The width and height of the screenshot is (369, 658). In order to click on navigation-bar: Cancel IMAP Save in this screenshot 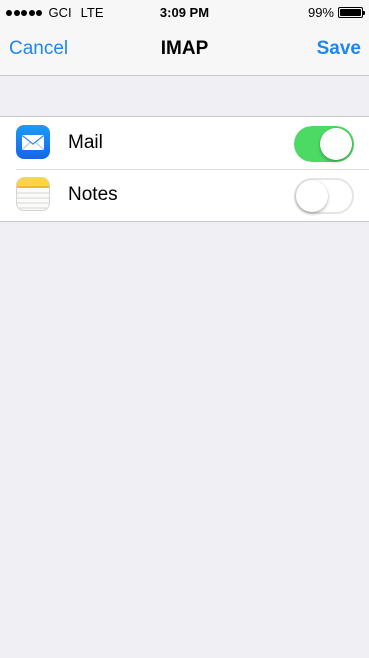, I will do `click(184, 50)`.